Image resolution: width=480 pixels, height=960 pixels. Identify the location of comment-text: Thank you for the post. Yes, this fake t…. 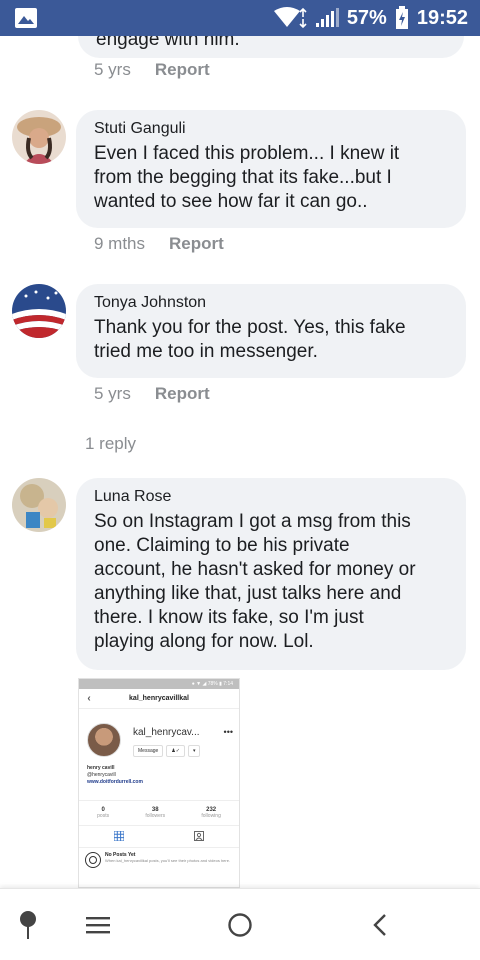
(250, 339).